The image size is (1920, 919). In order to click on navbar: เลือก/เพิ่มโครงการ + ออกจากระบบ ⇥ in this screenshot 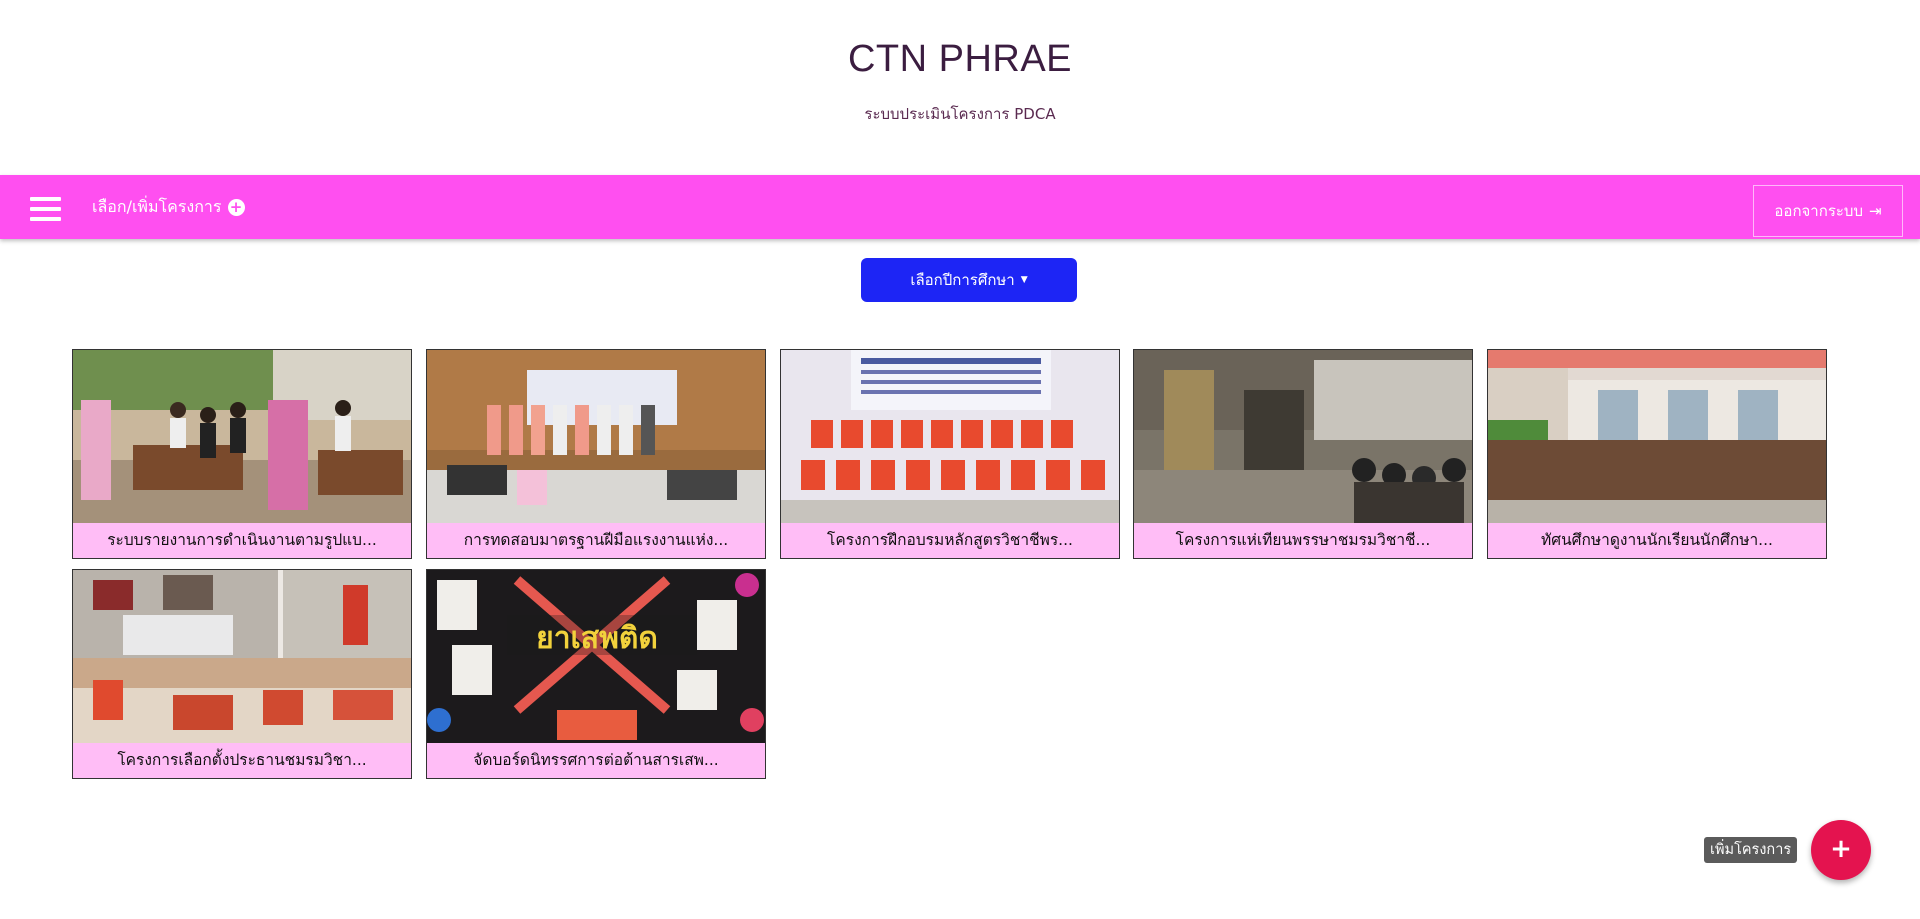, I will do `click(960, 207)`.